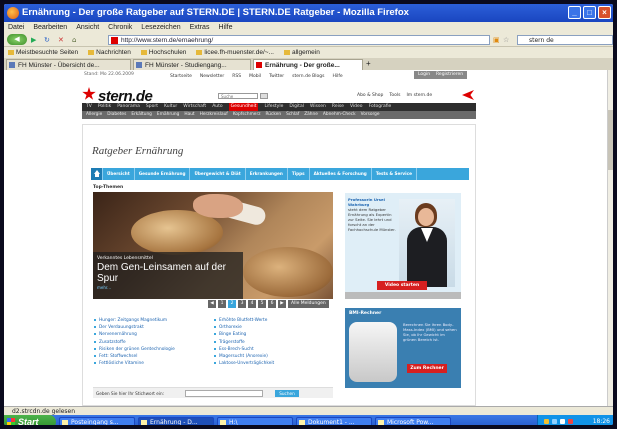 This screenshot has height=429, width=617. Describe the element at coordinates (419, 95) in the screenshot. I see `in-stern-link: Im stern.de` at that location.